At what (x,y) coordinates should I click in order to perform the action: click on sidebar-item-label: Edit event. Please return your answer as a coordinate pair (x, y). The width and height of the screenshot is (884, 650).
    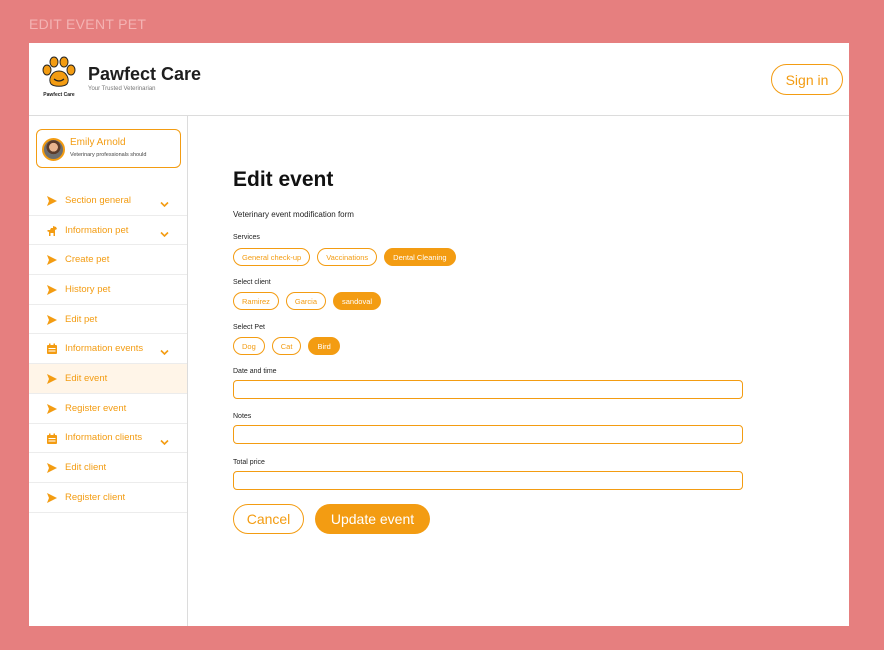
    Looking at the image, I should click on (86, 378).